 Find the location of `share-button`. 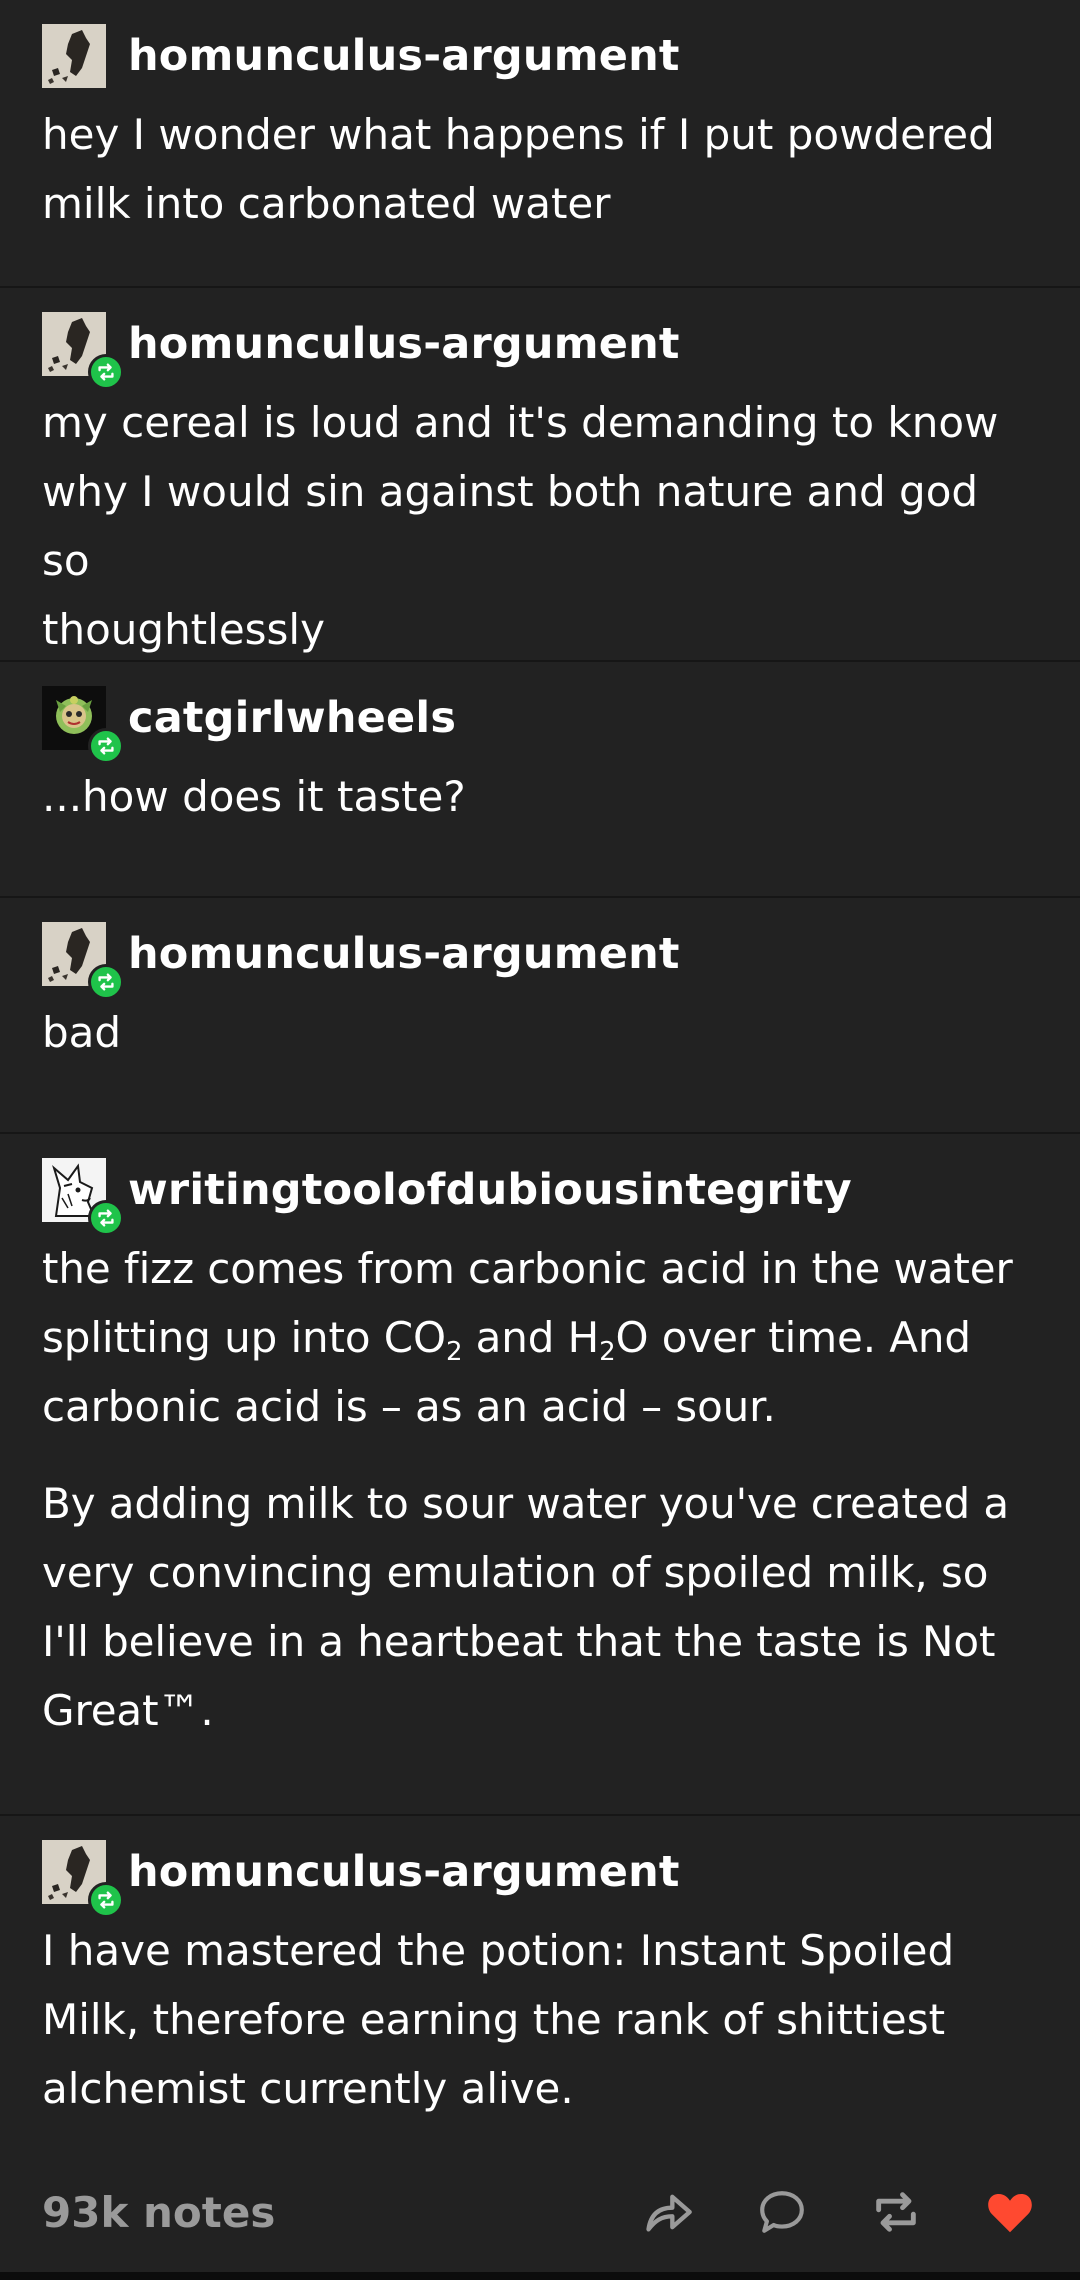

share-button is located at coordinates (668, 2212).